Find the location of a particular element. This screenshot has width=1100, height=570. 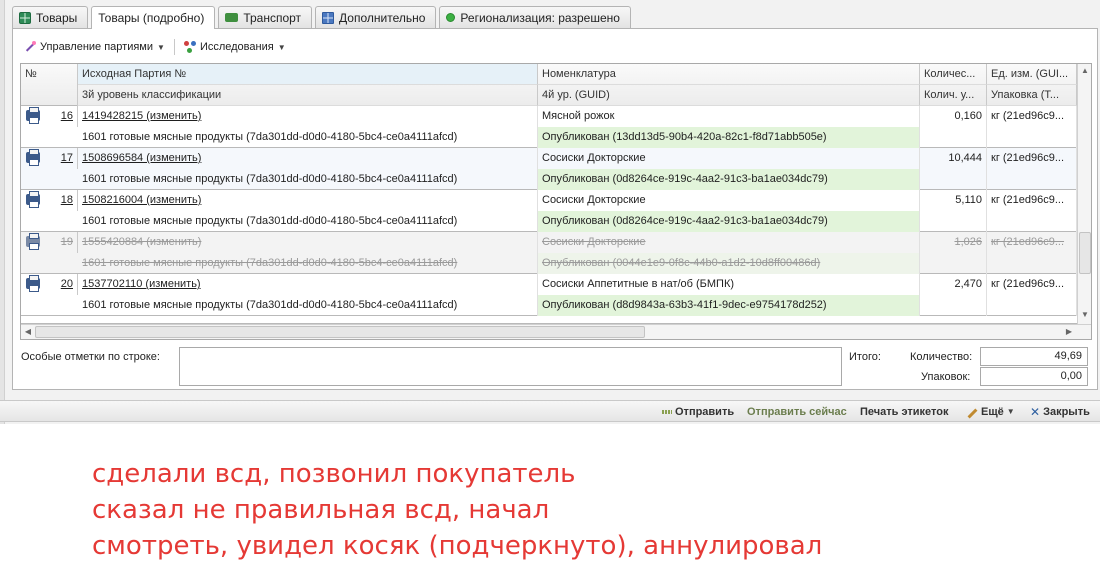

tab-goods-detailed: Товары (подробно) is located at coordinates (153, 17).